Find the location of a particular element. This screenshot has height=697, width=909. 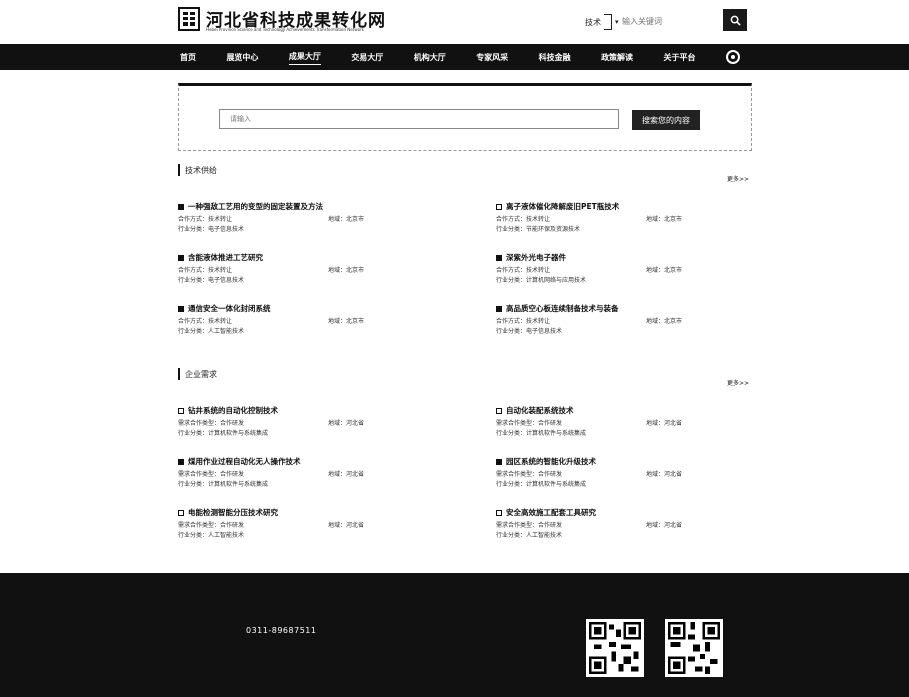

item-title: 离子液体催化降解废旧PET瓶技术 is located at coordinates (557, 206).